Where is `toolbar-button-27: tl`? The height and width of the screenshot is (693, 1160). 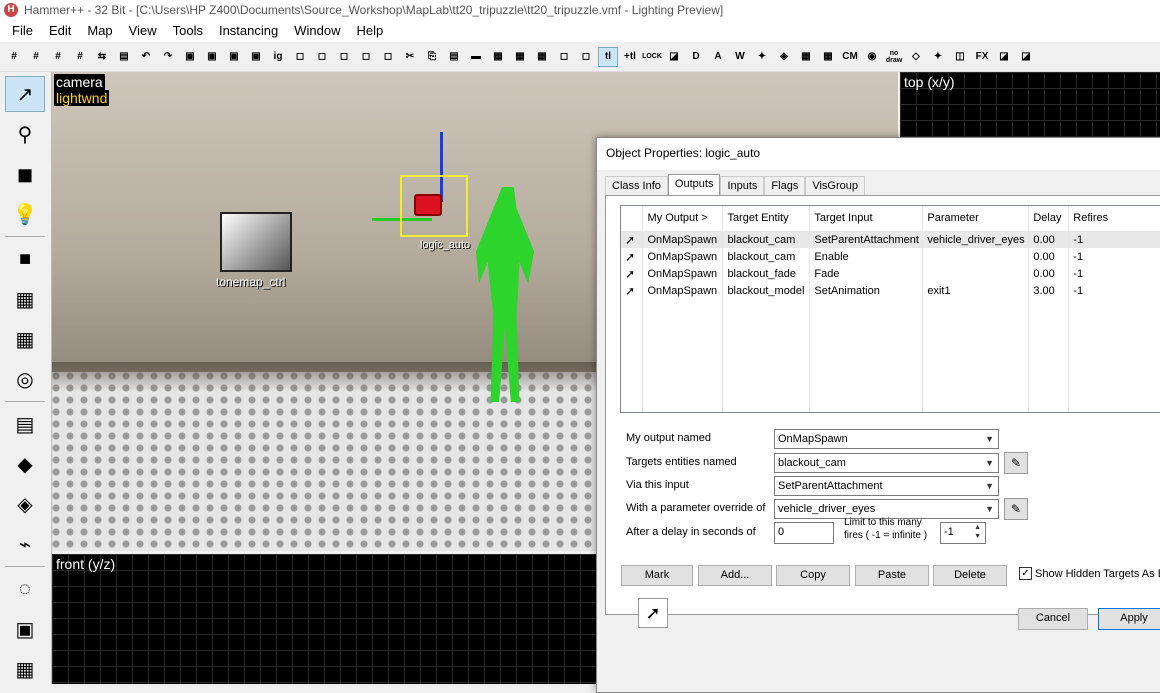 toolbar-button-27: tl is located at coordinates (608, 56).